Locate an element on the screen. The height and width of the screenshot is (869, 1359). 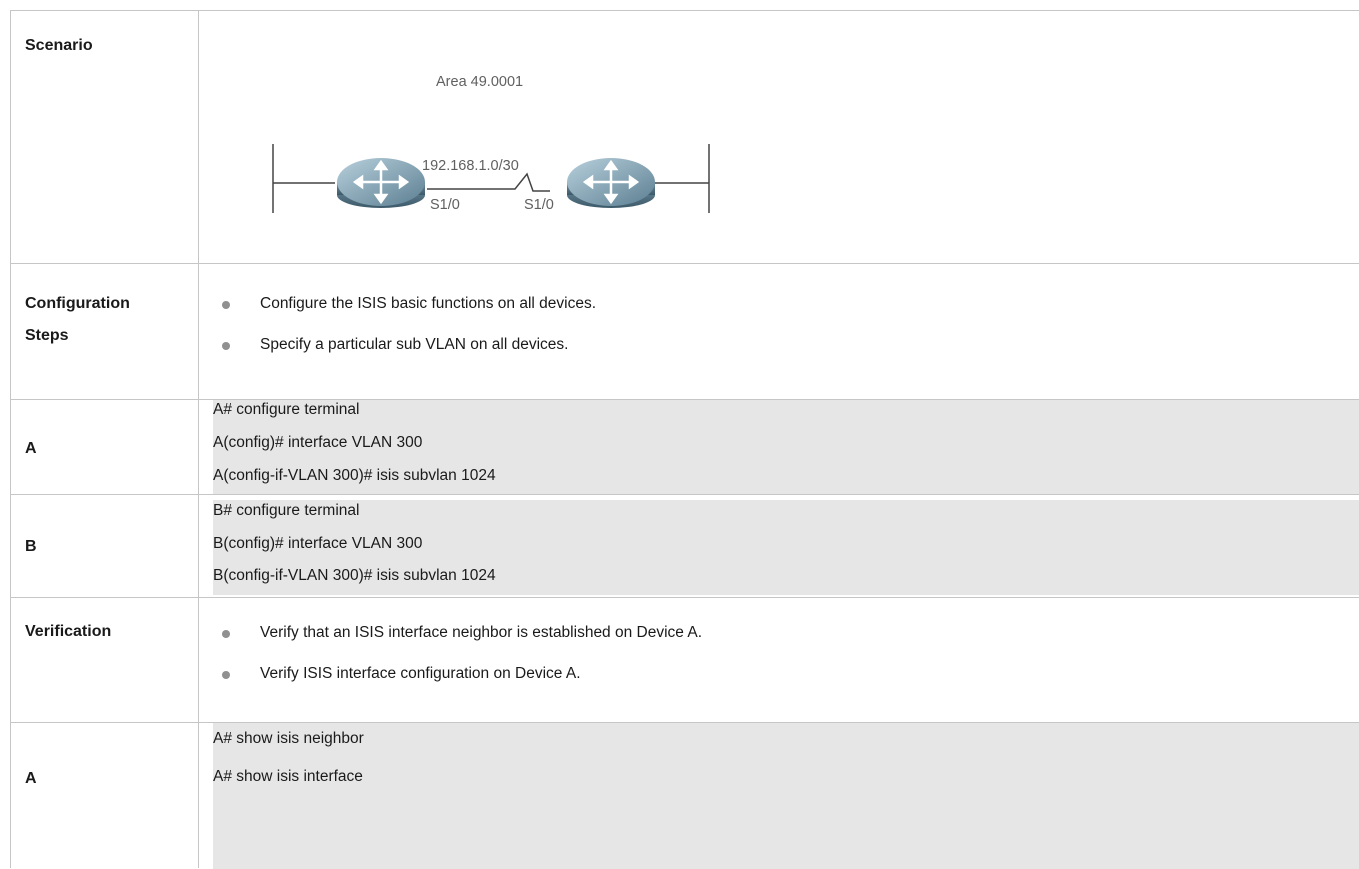
code-line: B(config)# interface VLAN 300 is located at coordinates (318, 543).